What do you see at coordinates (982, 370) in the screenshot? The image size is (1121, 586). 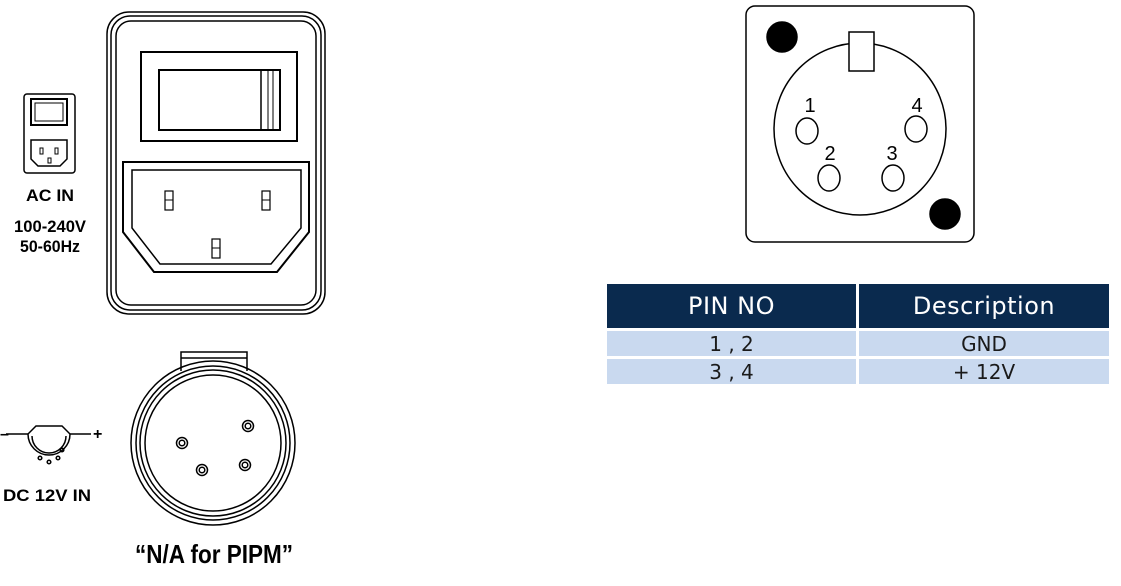 I see `description-cell: + 12V` at bounding box center [982, 370].